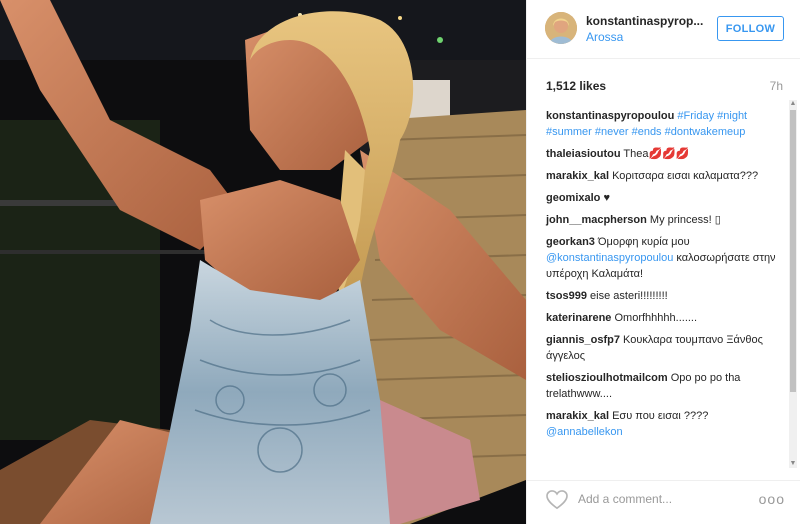 The height and width of the screenshot is (525, 800). What do you see at coordinates (685, 176) in the screenshot?
I see `comment-text: Κοριτσαρα εισαι καλαματα???` at bounding box center [685, 176].